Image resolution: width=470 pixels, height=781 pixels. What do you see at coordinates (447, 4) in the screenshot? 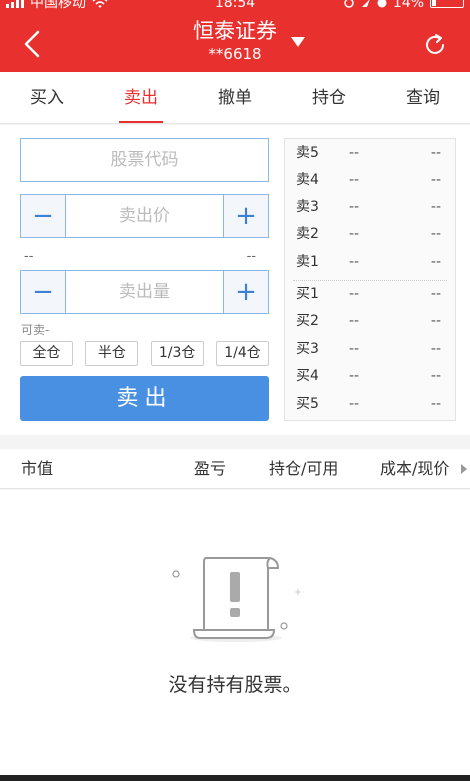
I see `battery-icon` at bounding box center [447, 4].